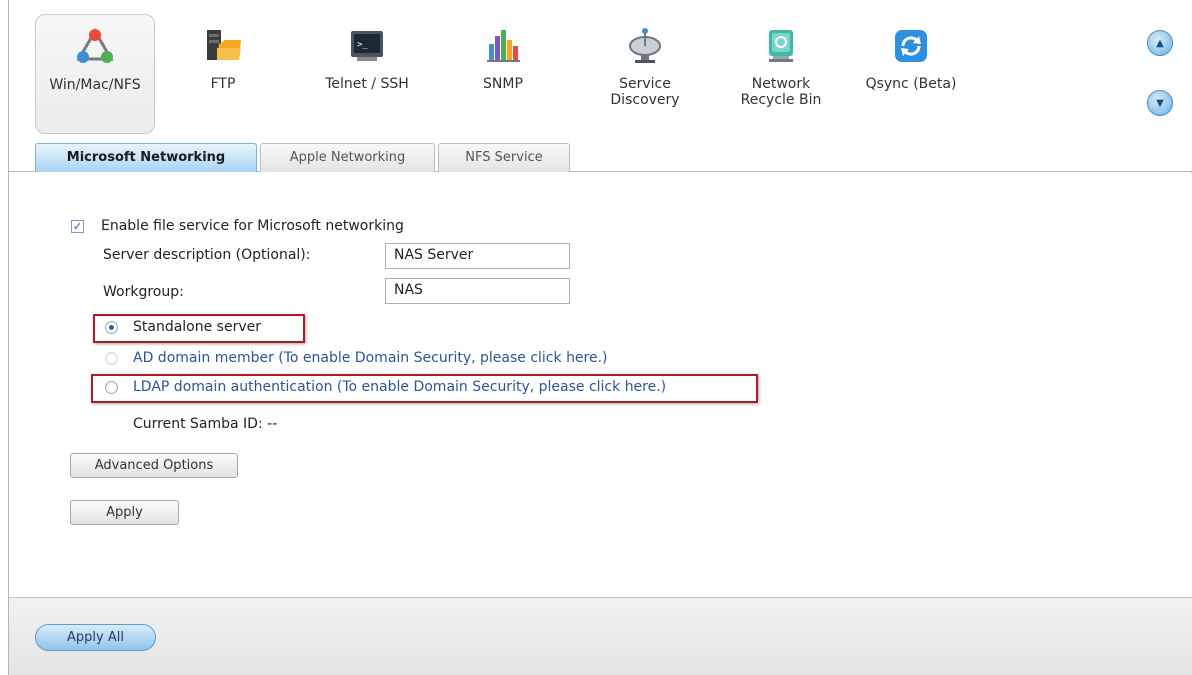 Image resolution: width=1192 pixels, height=675 pixels. What do you see at coordinates (911, 84) in the screenshot?
I see `service-label: Qsync (Beta)` at bounding box center [911, 84].